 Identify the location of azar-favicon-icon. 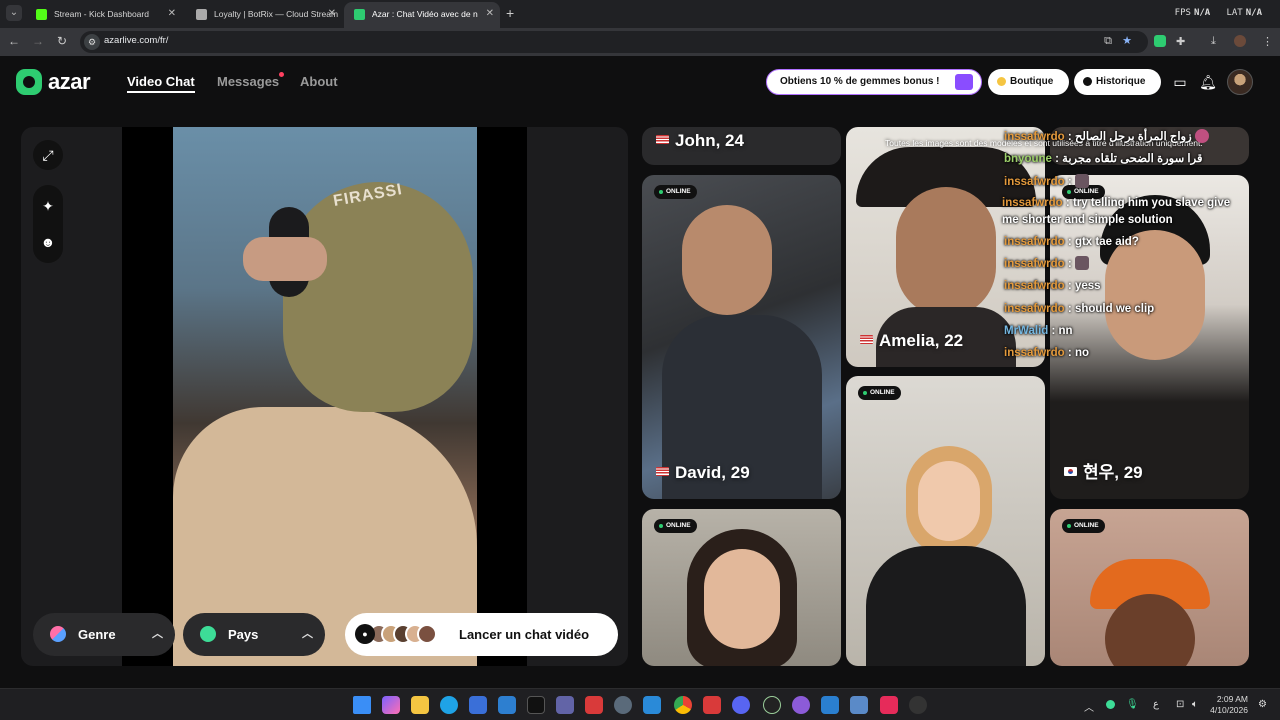
(359, 14).